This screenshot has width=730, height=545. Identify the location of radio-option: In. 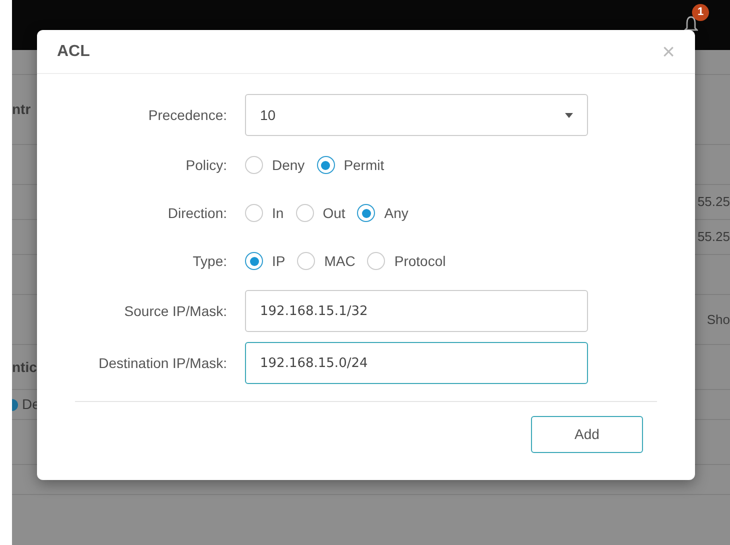
(264, 213).